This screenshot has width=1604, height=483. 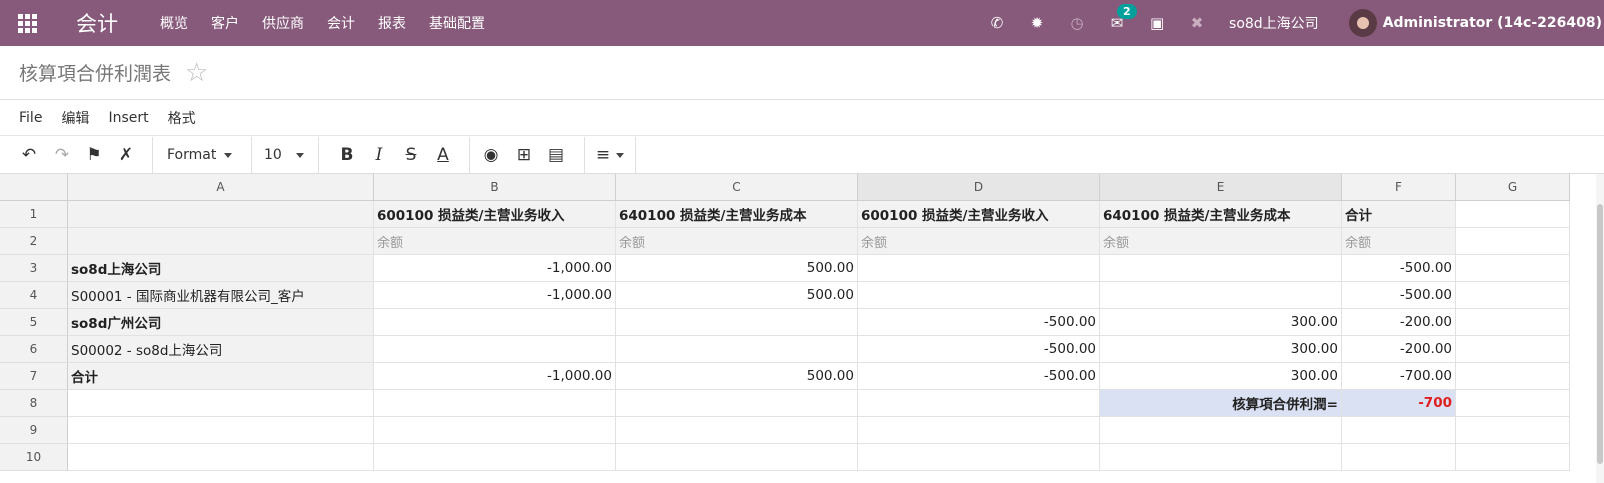 What do you see at coordinates (495, 214) in the screenshot?
I see `sheet-cell: 600100 损益类/主营业务收入` at bounding box center [495, 214].